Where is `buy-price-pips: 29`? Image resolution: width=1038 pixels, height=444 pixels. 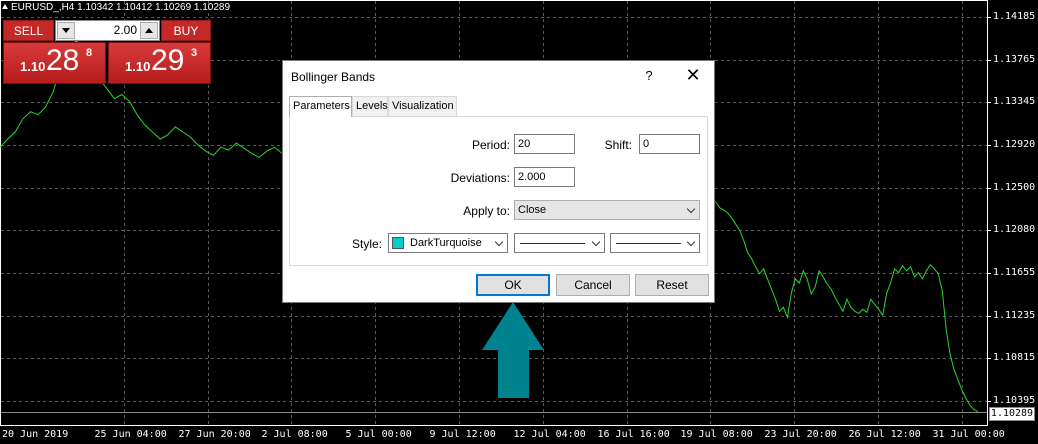
buy-price-pips: 29 is located at coordinates (168, 60).